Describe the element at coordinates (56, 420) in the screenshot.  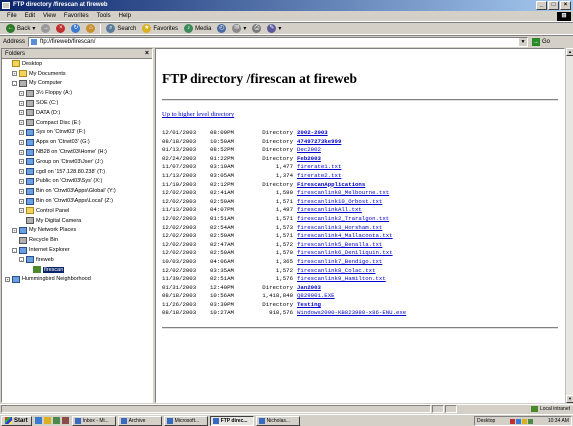
I see `desktop-quicklaunch-icon` at that location.